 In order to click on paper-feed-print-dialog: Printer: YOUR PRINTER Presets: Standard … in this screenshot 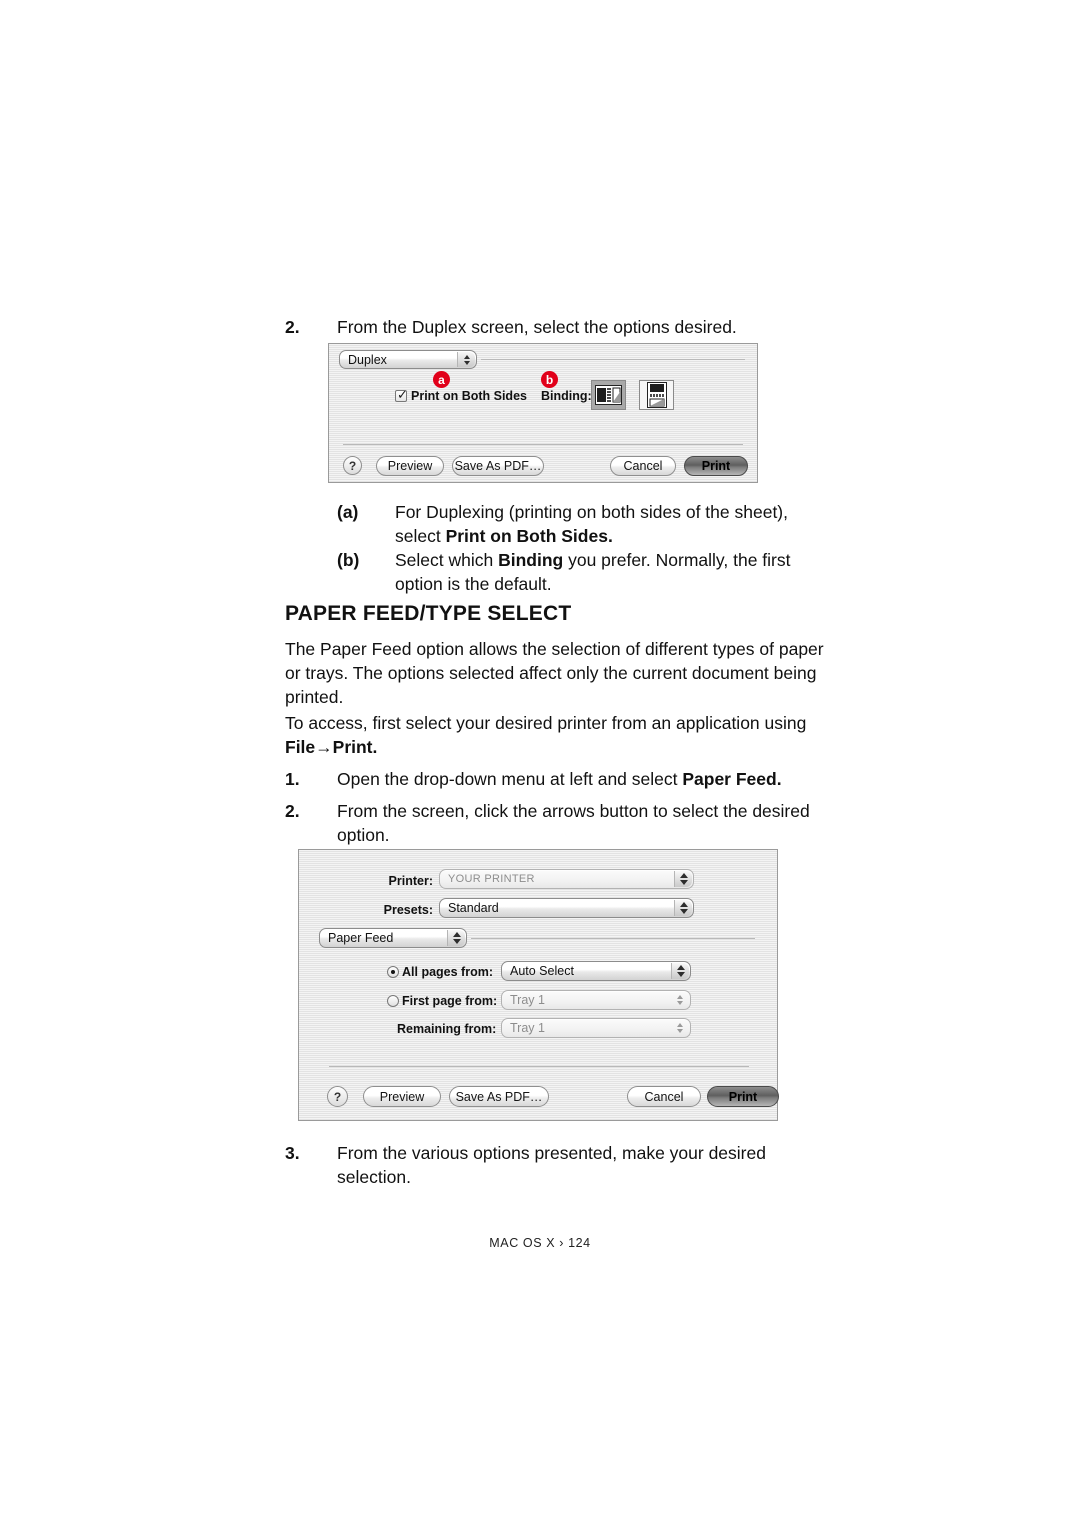, I will do `click(538, 985)`.